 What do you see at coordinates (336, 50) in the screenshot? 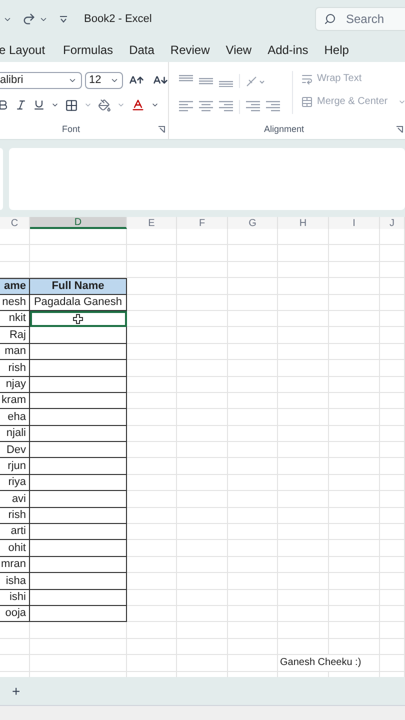
I see `menu-tab: Help` at bounding box center [336, 50].